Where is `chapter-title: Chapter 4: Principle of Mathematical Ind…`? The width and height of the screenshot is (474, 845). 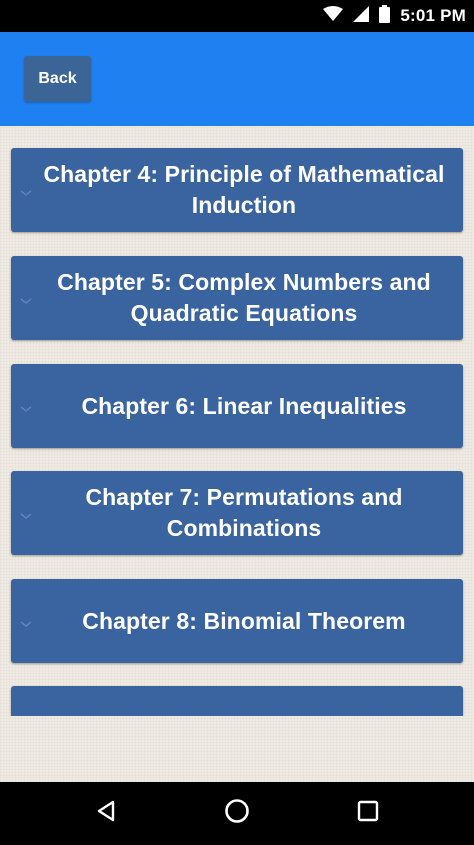
chapter-title: Chapter 4: Principle of Mathematical Ind… is located at coordinates (244, 189).